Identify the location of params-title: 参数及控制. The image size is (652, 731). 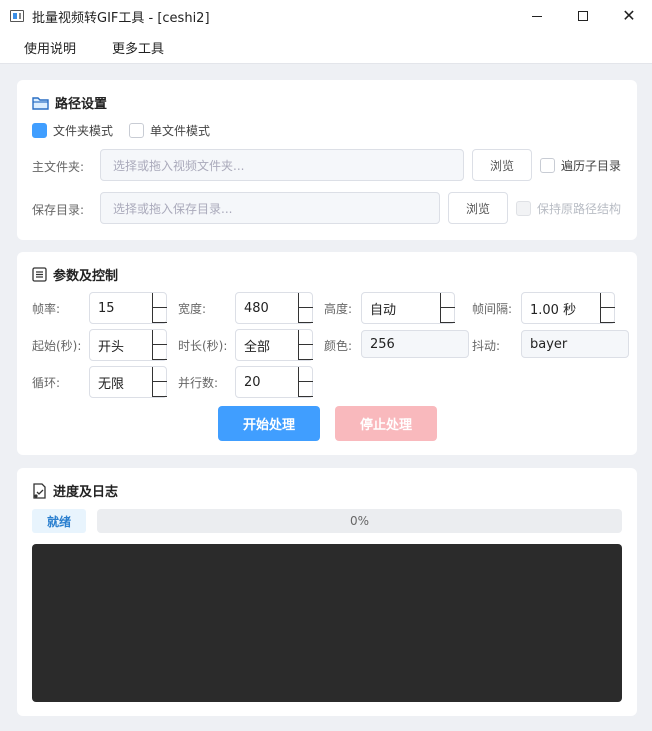
(75, 274).